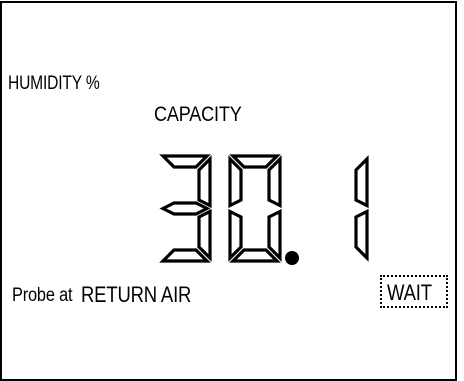 The image size is (464, 381). What do you see at coordinates (292, 258) in the screenshot?
I see `lcd-decimal-point` at bounding box center [292, 258].